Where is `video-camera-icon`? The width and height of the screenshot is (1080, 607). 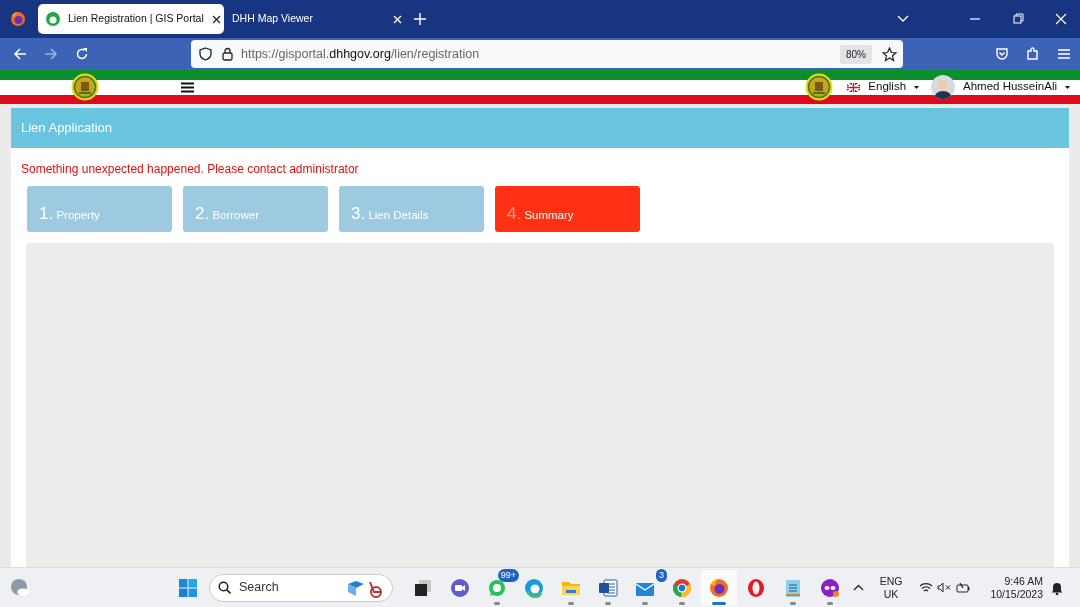
video-camera-icon is located at coordinates (460, 587).